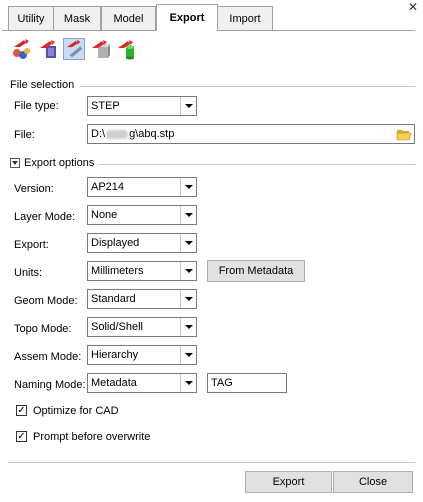 The width and height of the screenshot is (423, 502). I want to click on tab-label: Import, so click(245, 18).